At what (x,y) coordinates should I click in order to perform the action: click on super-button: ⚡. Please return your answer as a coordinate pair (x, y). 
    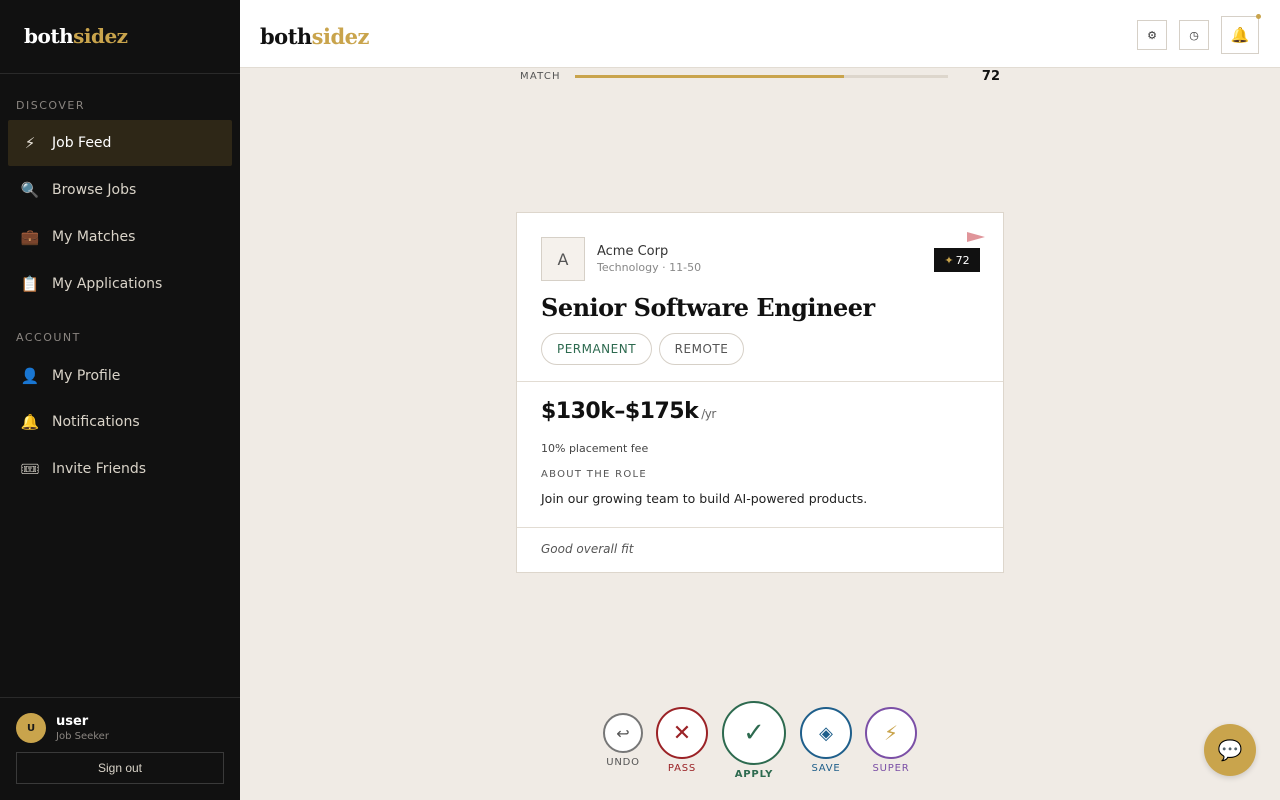
    Looking at the image, I should click on (891, 733).